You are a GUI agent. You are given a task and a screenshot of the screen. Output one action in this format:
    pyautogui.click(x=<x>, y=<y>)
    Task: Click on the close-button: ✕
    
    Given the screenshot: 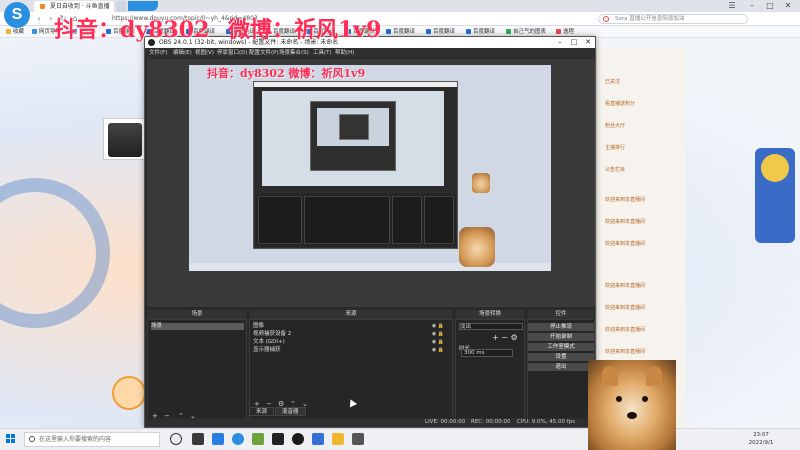 What is the action you would take?
    pyautogui.click(x=788, y=6)
    